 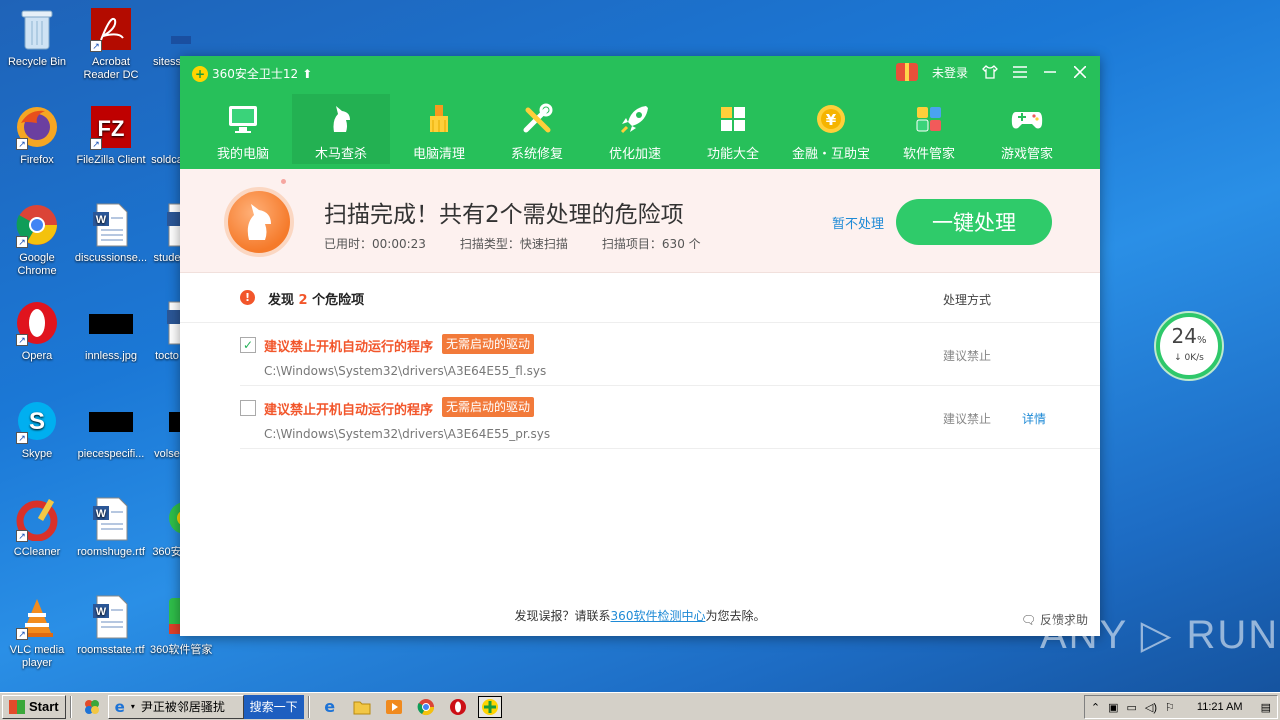 I want to click on desktop-icon-skype: S ↗ Skype, so click(x=37, y=429).